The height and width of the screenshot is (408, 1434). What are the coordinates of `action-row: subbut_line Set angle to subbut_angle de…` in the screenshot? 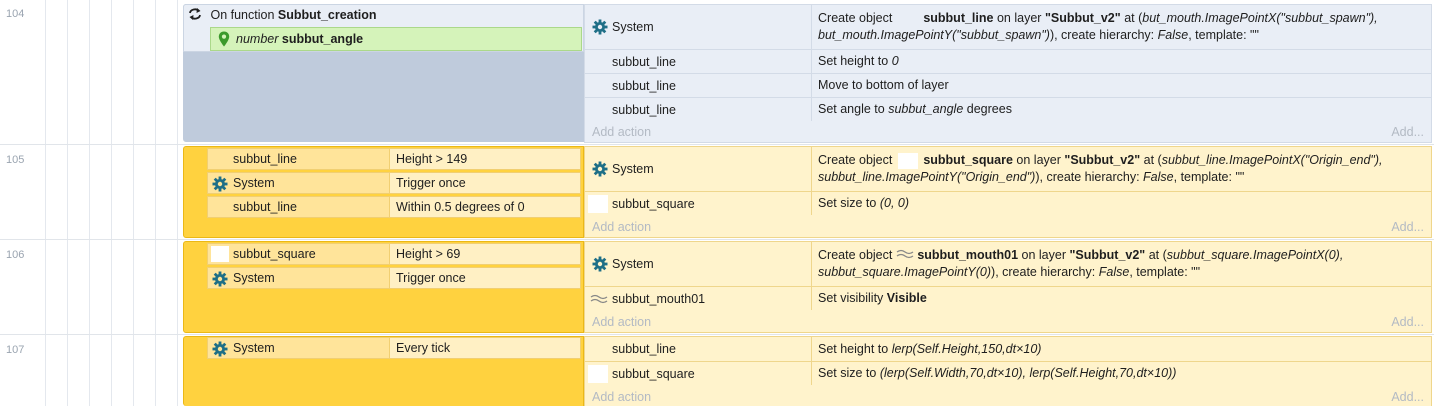 It's located at (1008, 109).